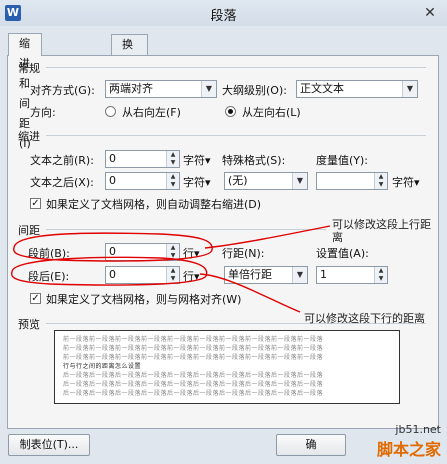  What do you see at coordinates (408, 449) in the screenshot?
I see `watermark-brand: 脚本之家` at bounding box center [408, 449].